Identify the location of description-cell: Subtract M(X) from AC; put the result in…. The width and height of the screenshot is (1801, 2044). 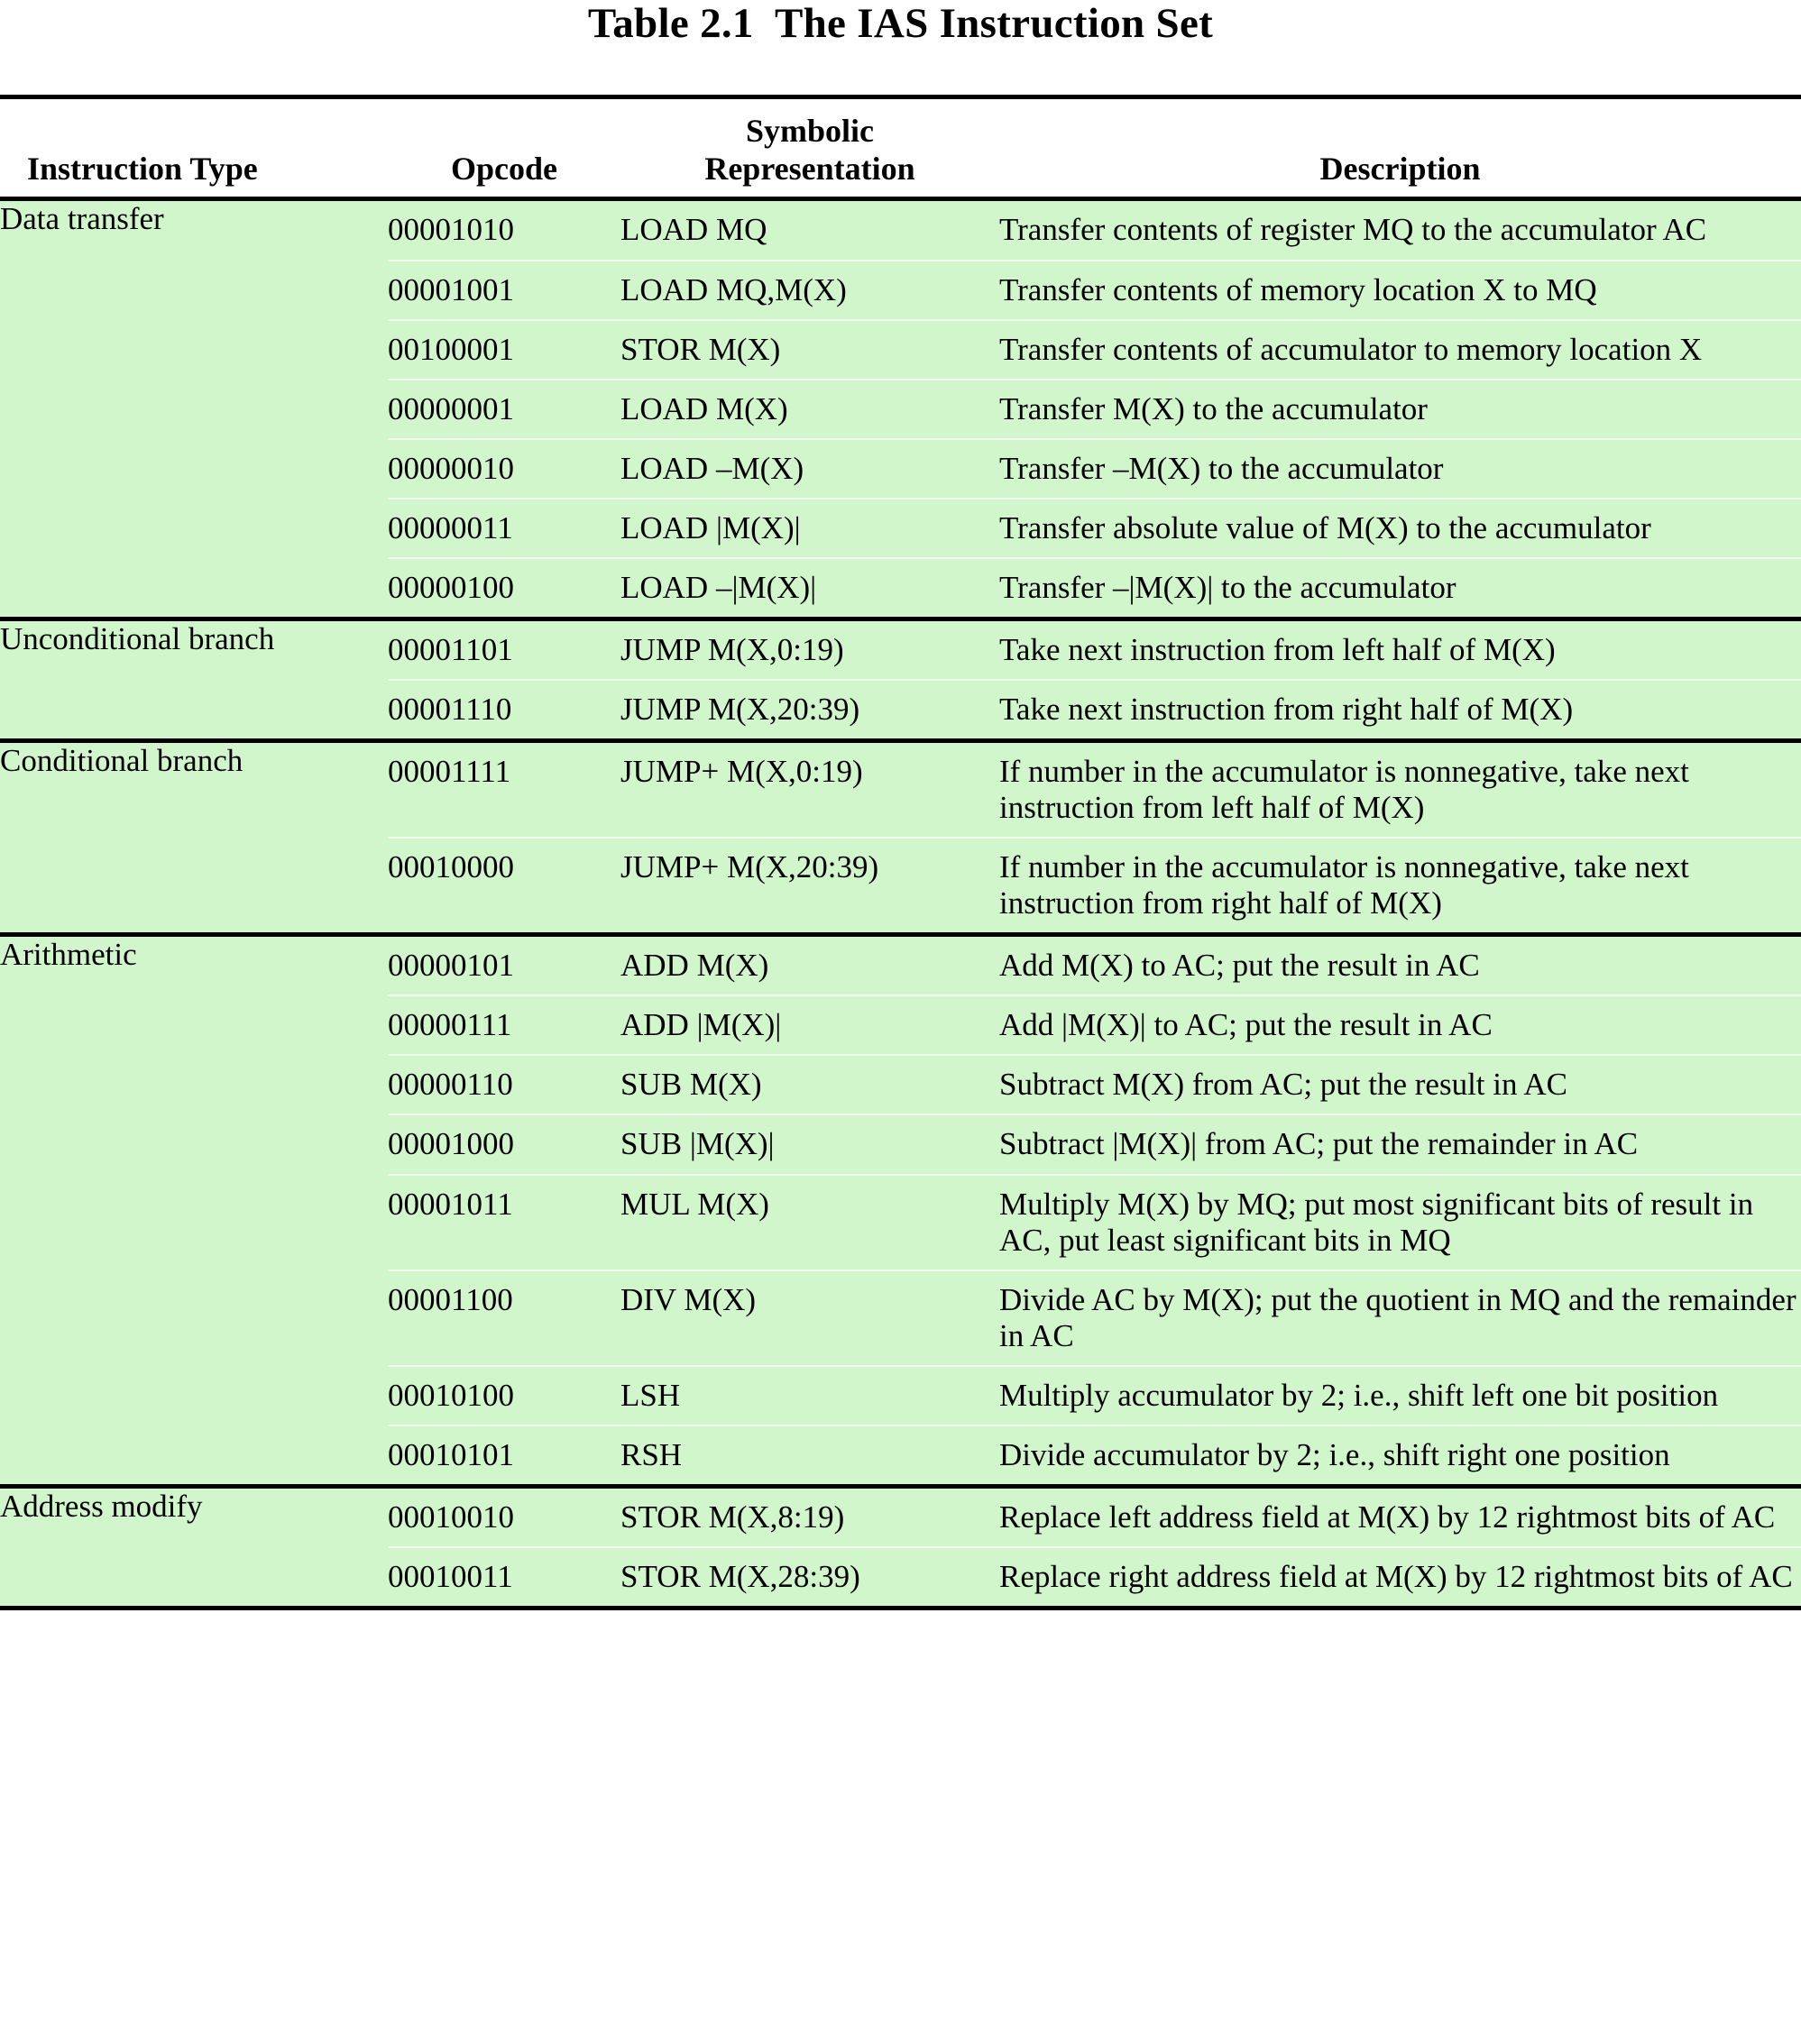
(1400, 1084).